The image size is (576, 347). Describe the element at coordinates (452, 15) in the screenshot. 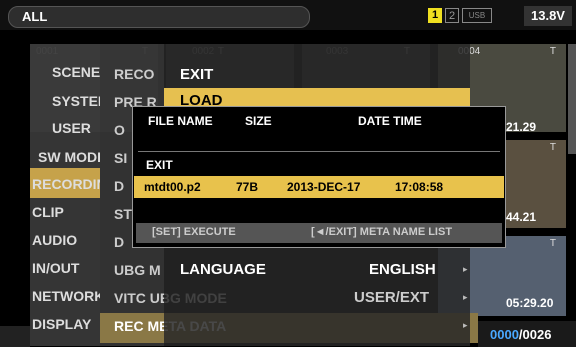

I see `slot-2-indicator: 2` at that location.